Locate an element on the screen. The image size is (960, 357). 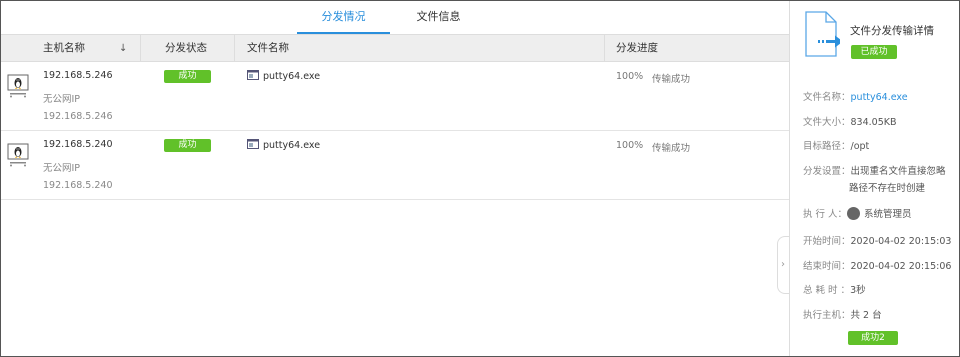
detail-start-time: 开始时间：2020-04-02 20:15:03 is located at coordinates (877, 240).